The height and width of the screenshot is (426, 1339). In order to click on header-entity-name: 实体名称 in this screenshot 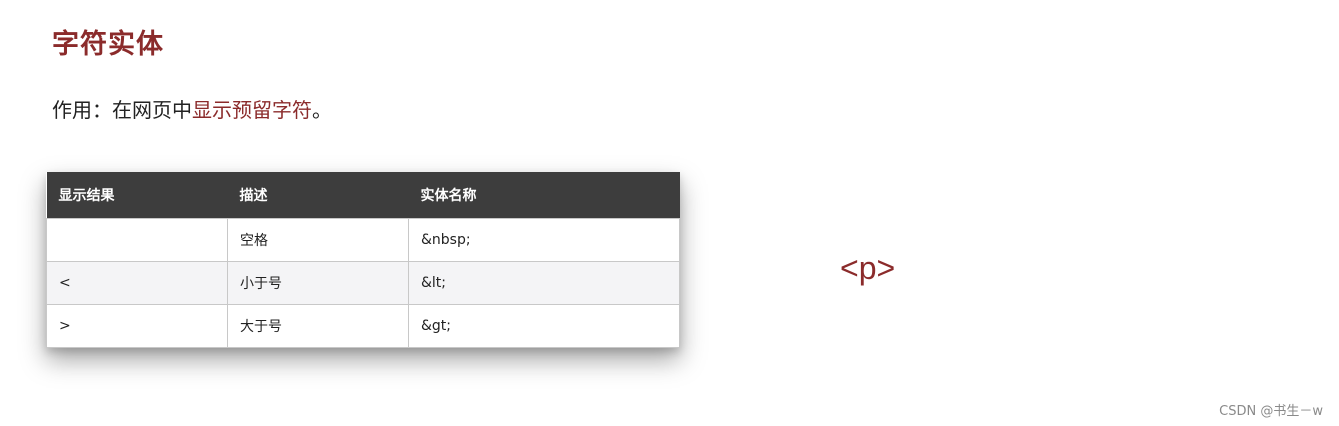, I will do `click(544, 195)`.